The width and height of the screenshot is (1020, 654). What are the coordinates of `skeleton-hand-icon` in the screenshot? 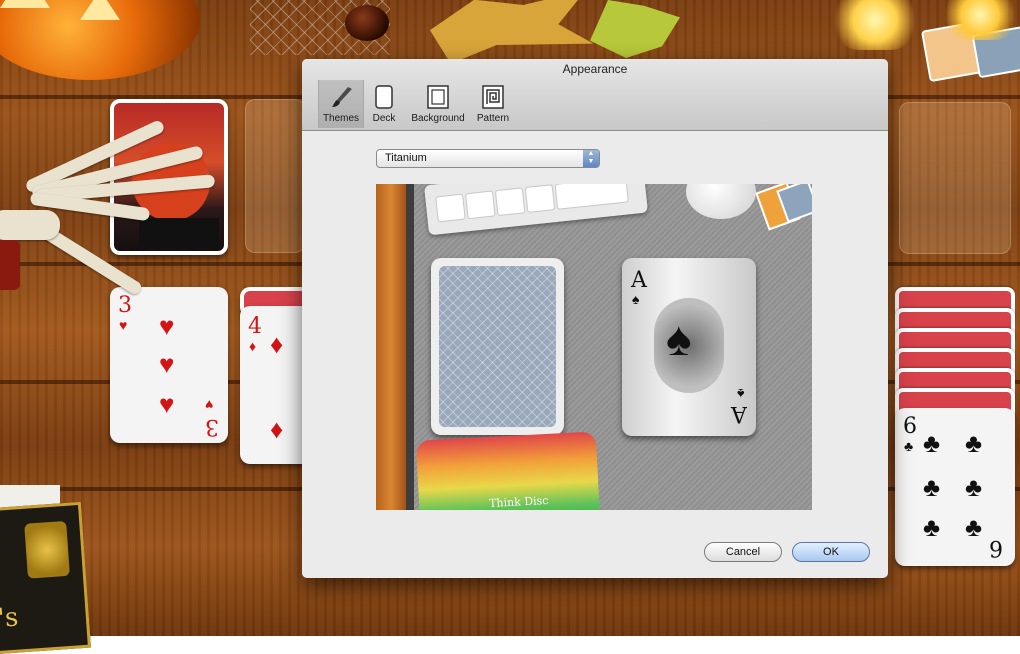 It's located at (112, 200).